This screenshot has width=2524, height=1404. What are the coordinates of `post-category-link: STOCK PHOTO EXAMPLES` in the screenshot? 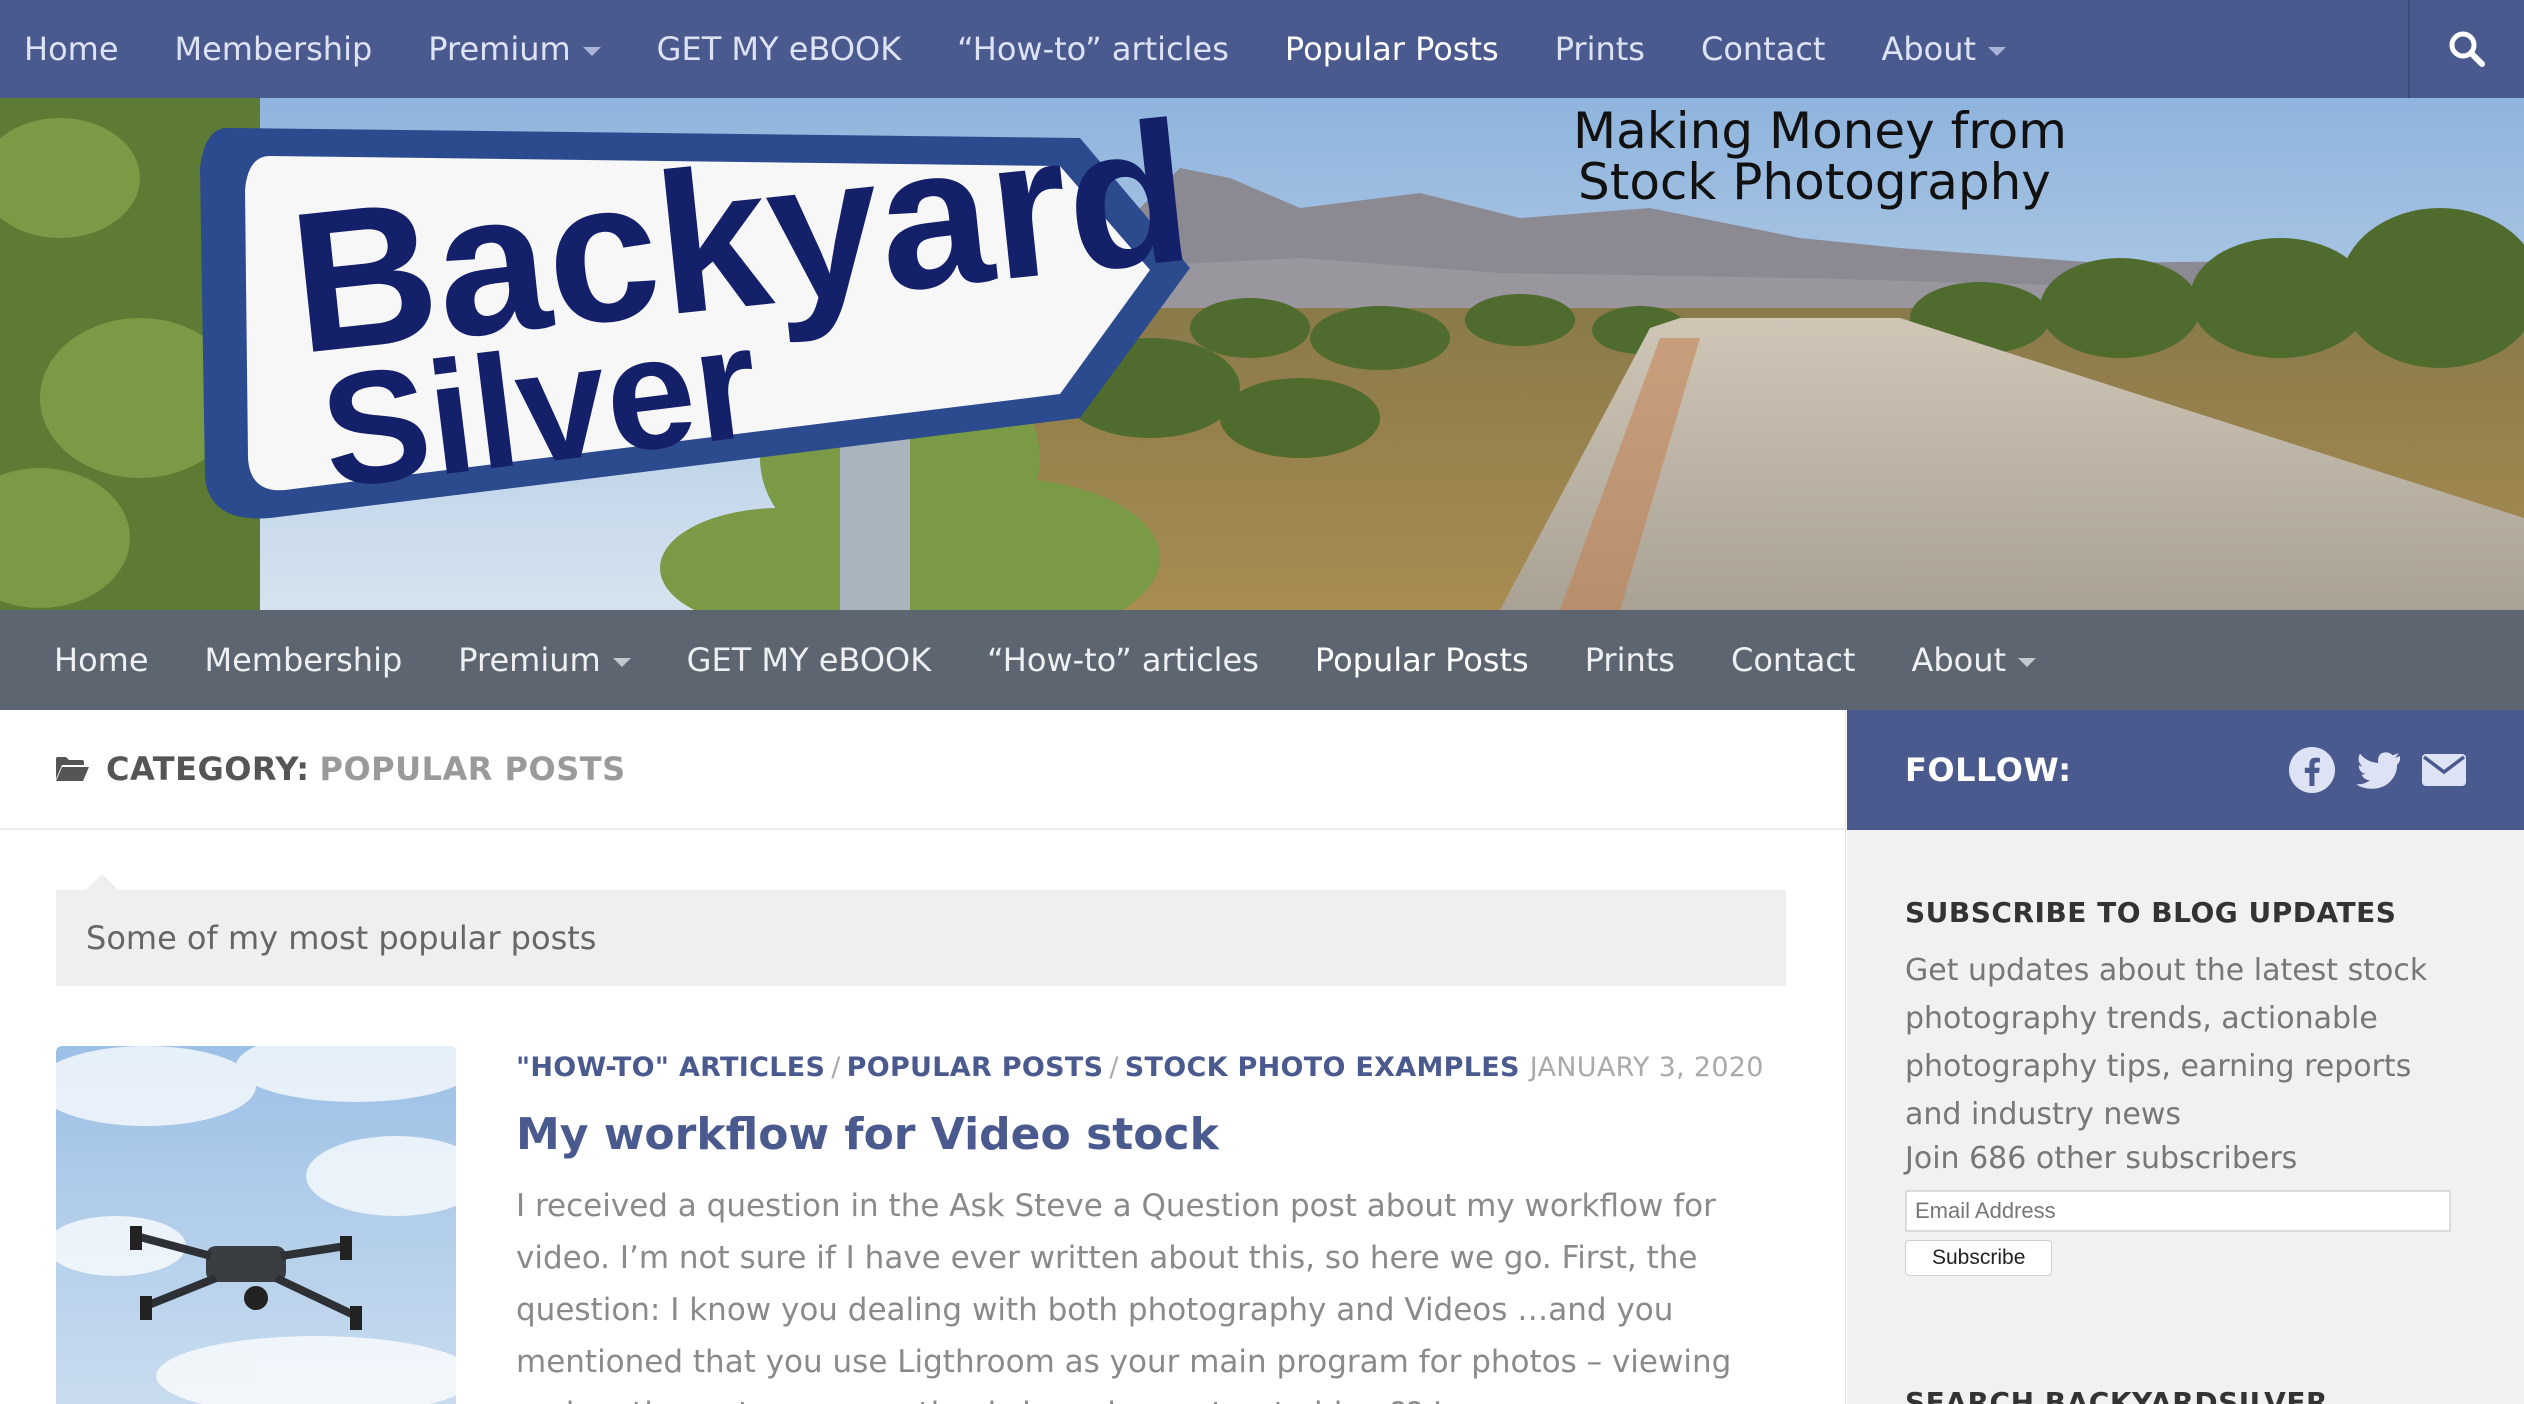 It's located at (1322, 1067).